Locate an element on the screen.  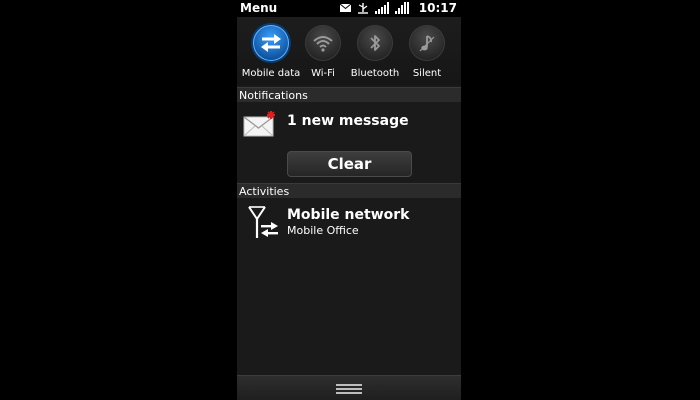
toggle-bluetooth-circle is located at coordinates (375, 43).